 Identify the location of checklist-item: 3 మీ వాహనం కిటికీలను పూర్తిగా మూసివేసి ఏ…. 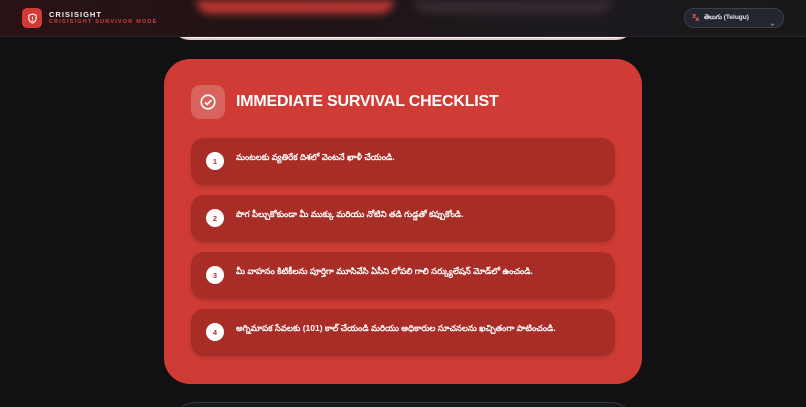
(403, 275).